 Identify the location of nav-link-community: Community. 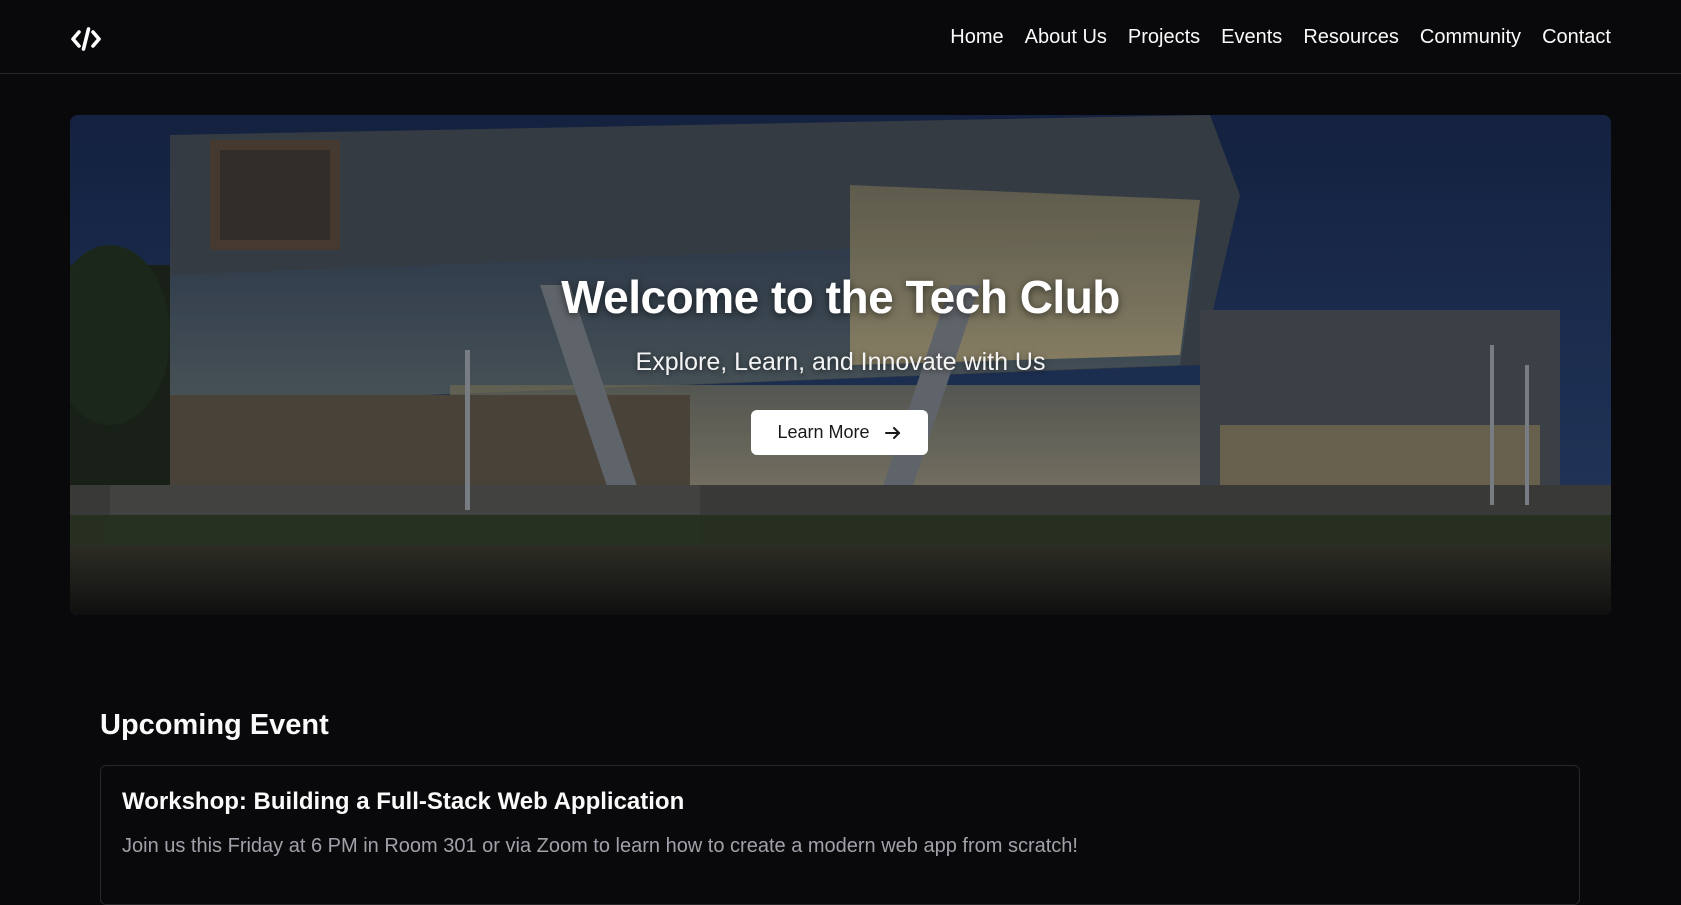
(1470, 37).